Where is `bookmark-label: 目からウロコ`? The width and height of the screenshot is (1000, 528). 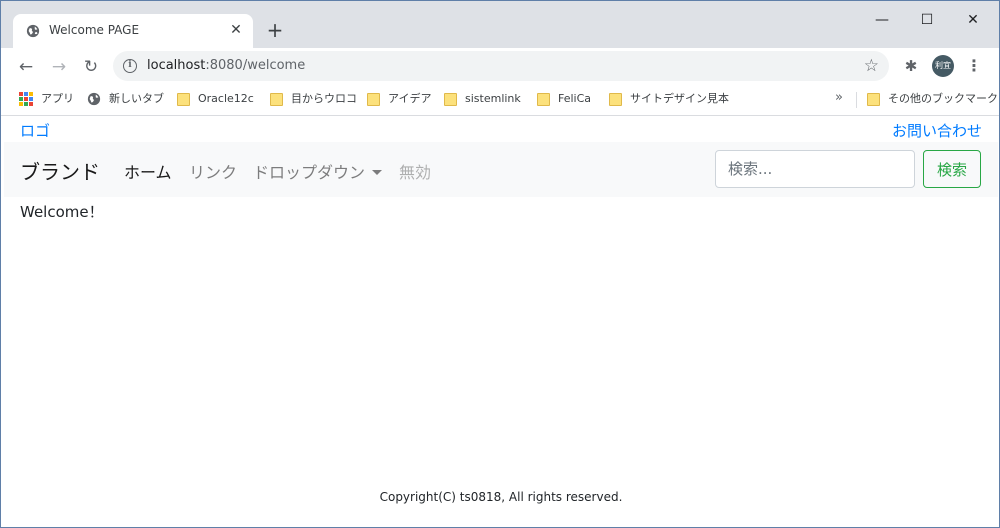 bookmark-label: 目からウロコ is located at coordinates (324, 98).